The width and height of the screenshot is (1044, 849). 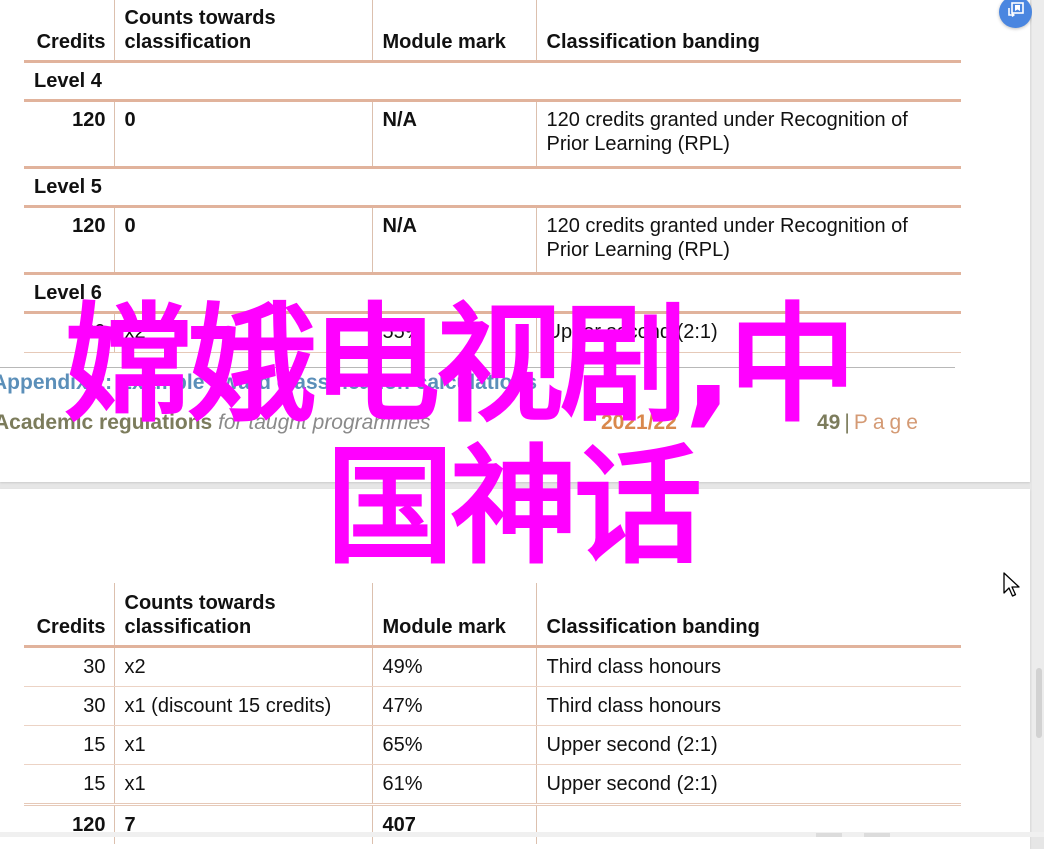 I want to click on footer-regs-bold: Academic regulations, so click(x=106, y=422).